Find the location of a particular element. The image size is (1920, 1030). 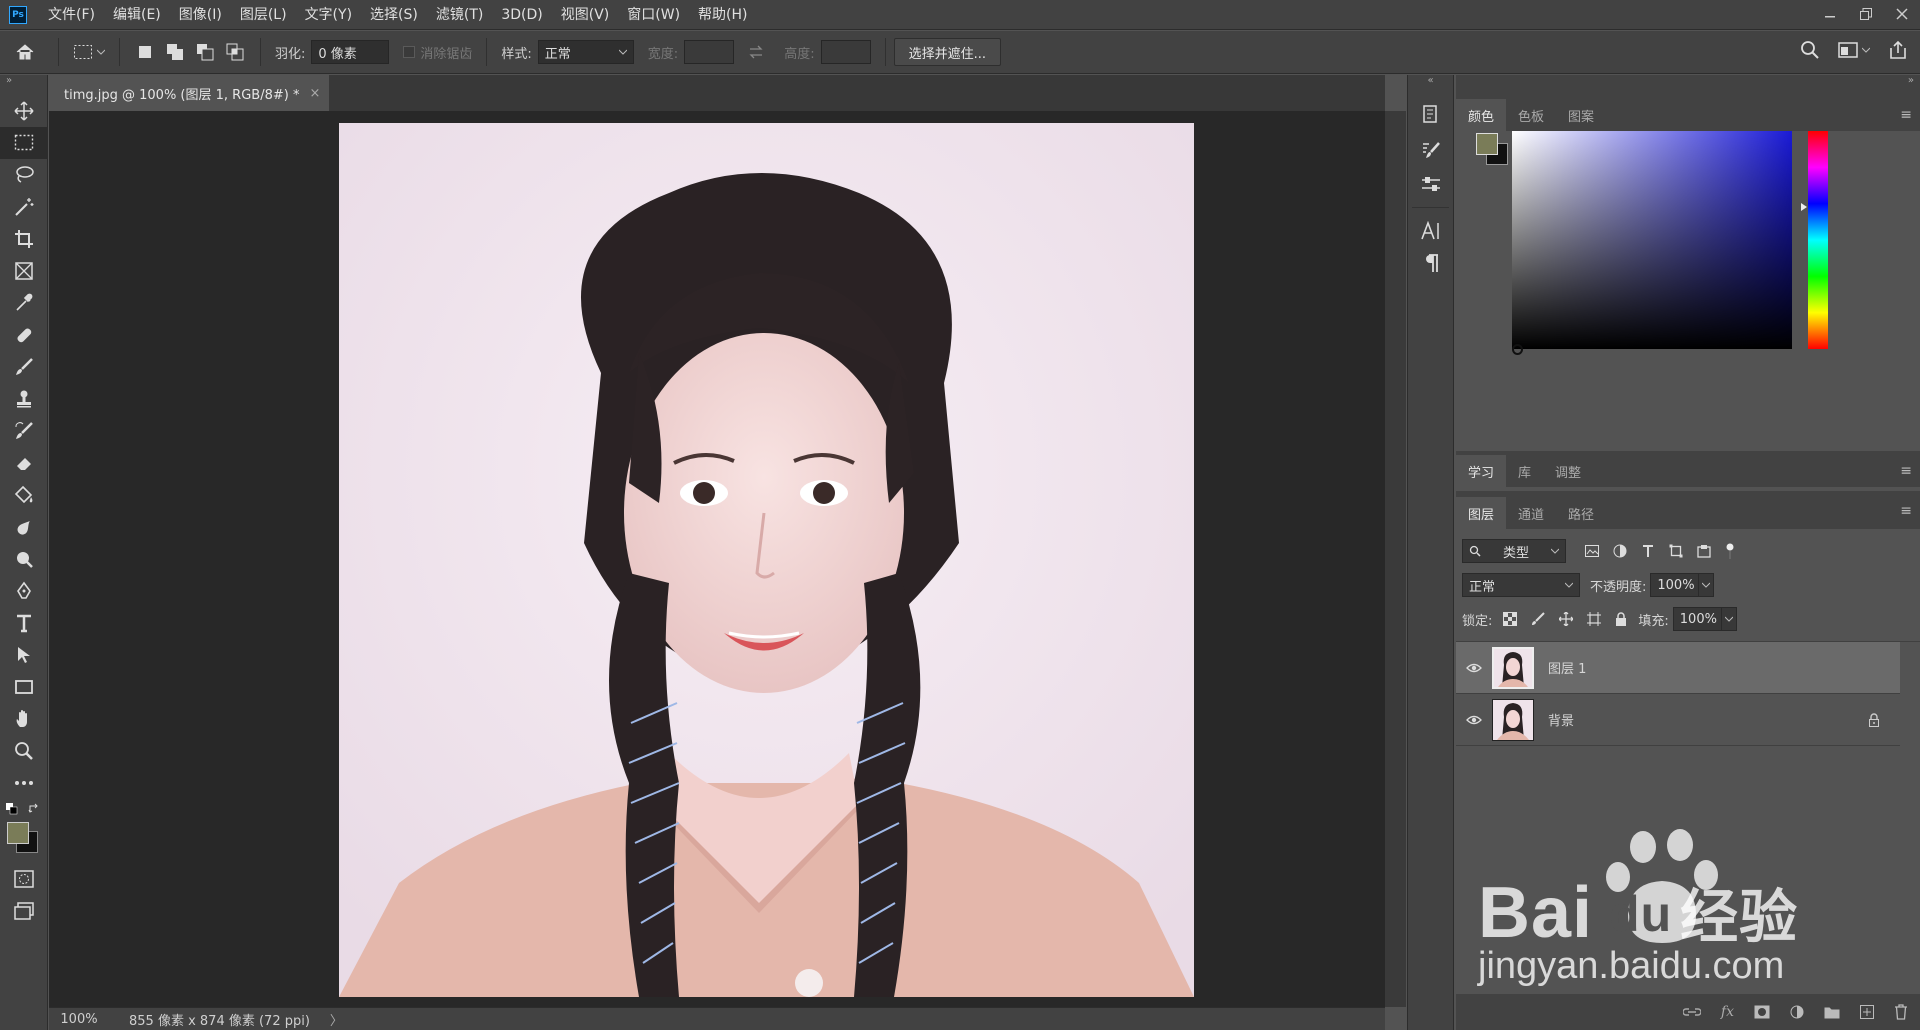

opacity-dropdown is located at coordinates (1706, 585).